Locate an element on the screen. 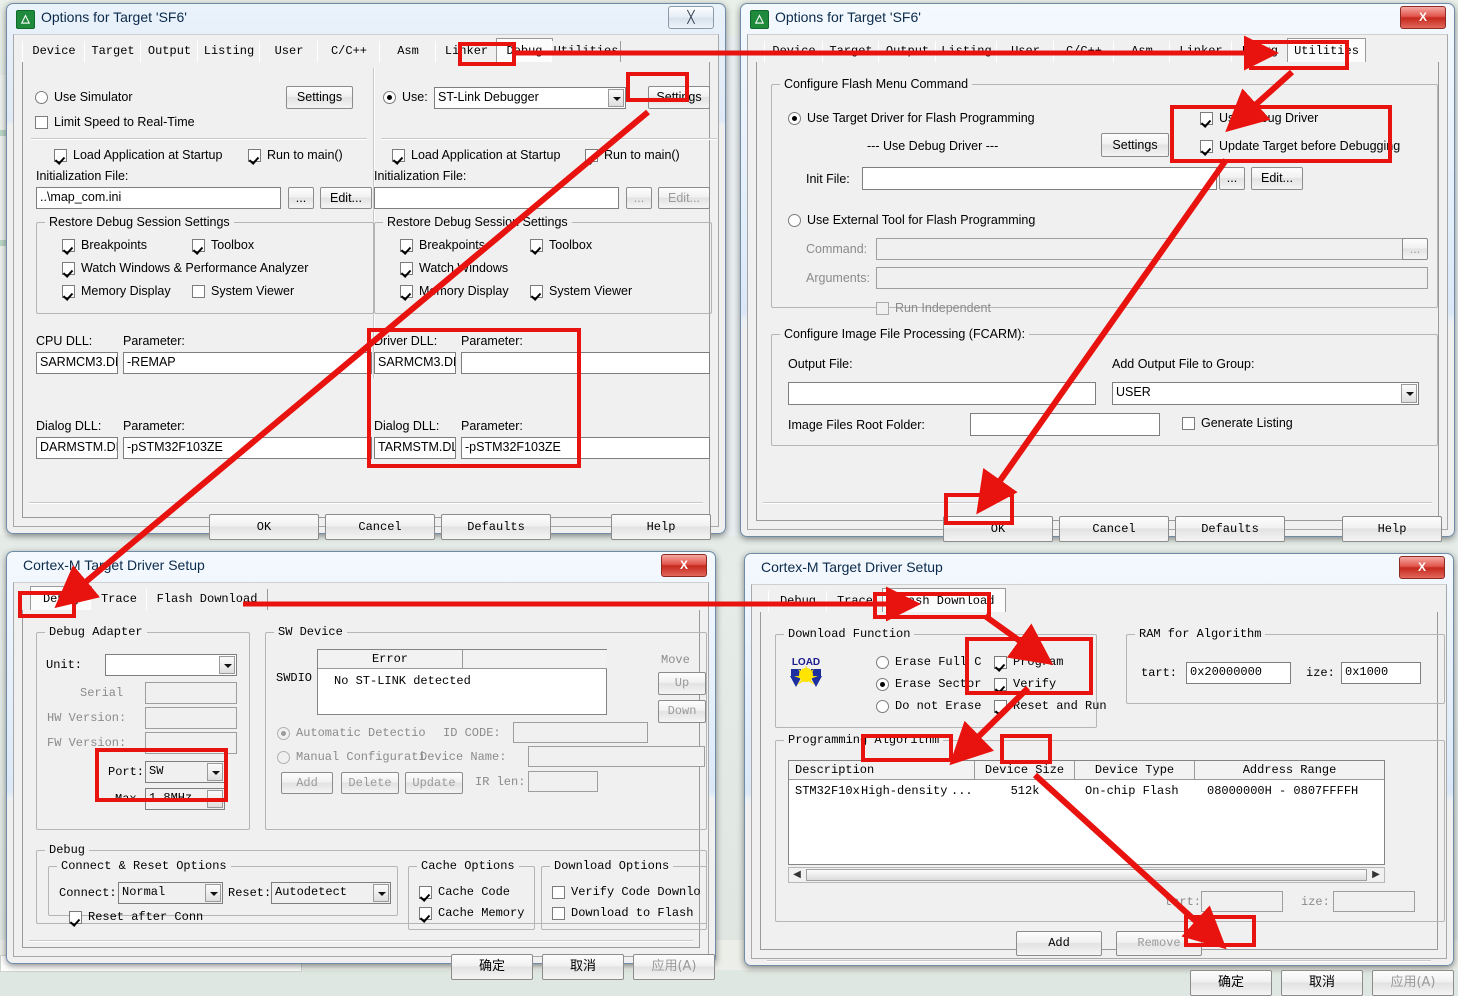  tab-listing-u: Listing is located at coordinates (966, 51).